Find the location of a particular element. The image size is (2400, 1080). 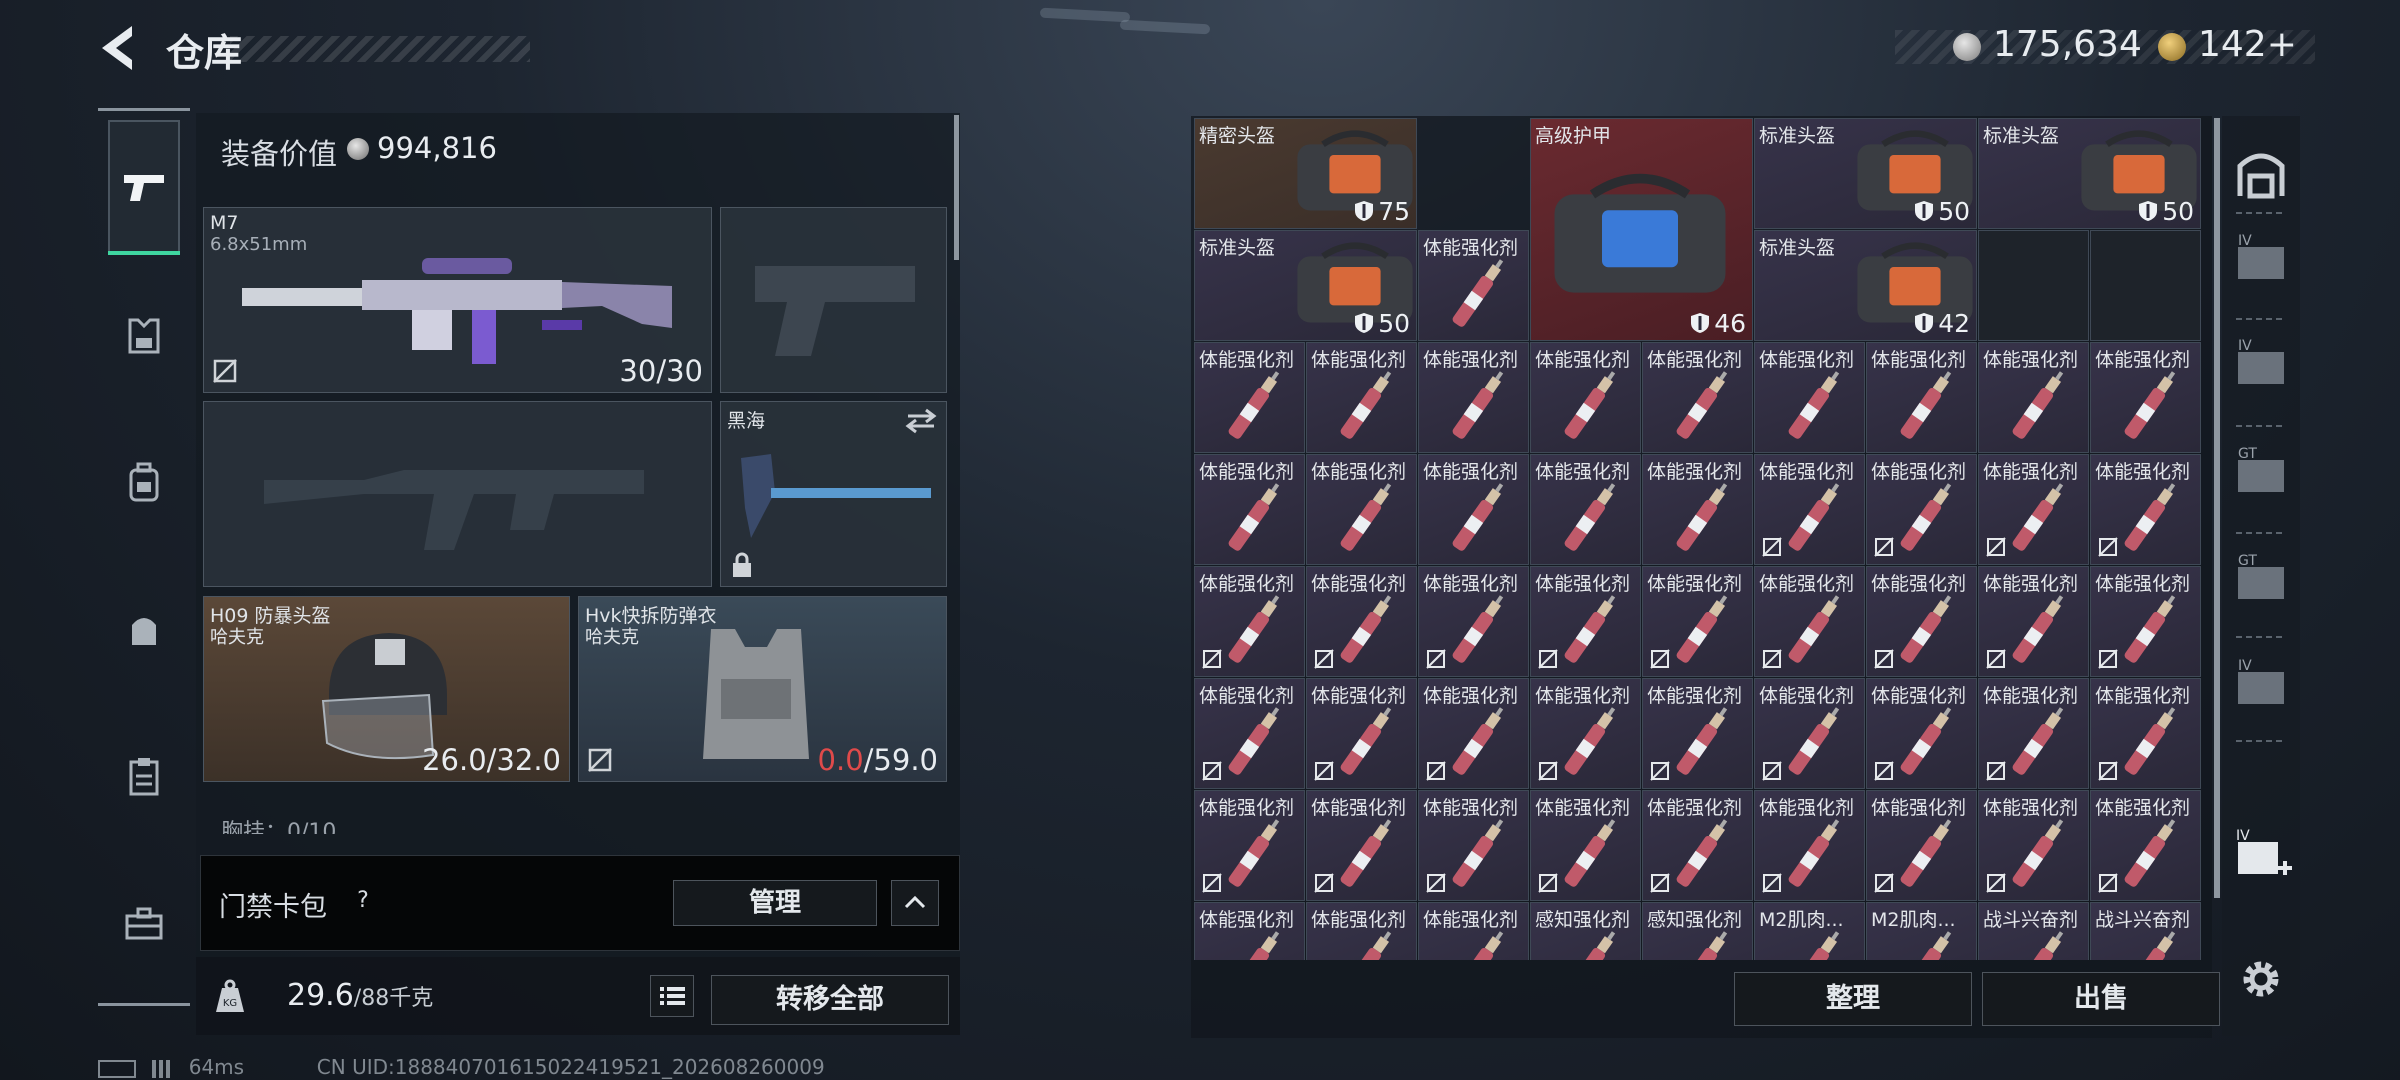

storage-tab-all is located at coordinates (2261, 175).